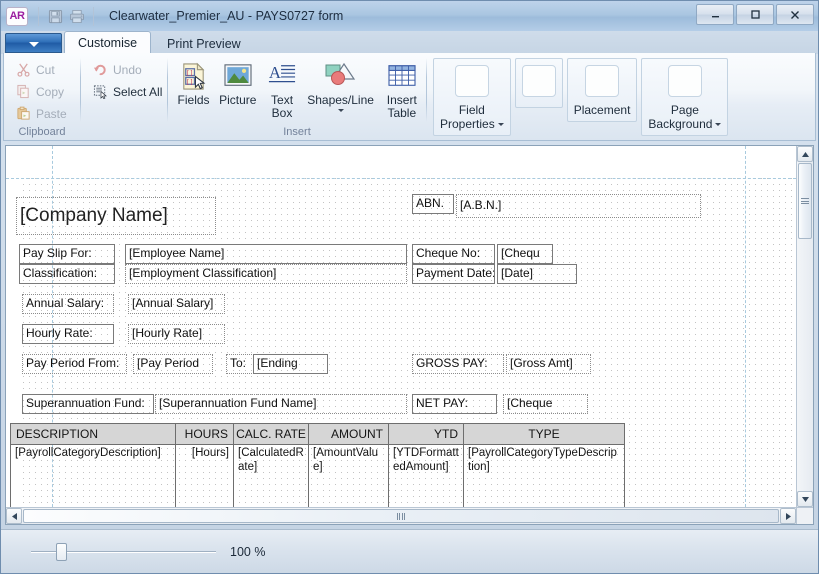  What do you see at coordinates (173, 364) in the screenshot?
I see `field-pay-period-from: [Pay Period` at bounding box center [173, 364].